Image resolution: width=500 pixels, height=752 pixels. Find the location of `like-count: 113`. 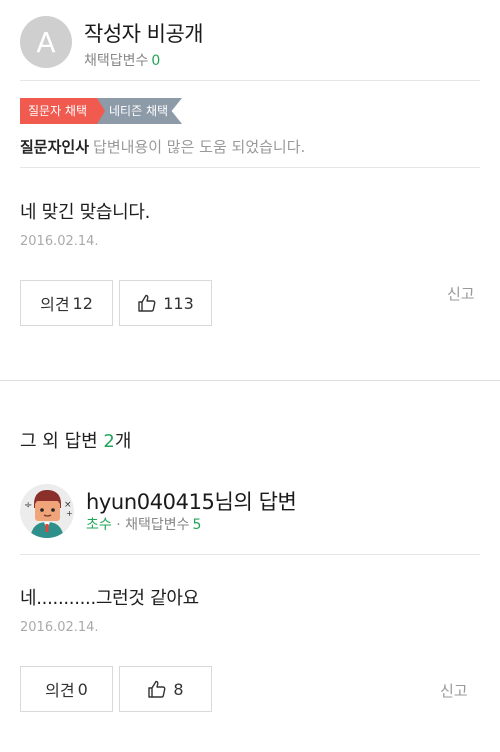

like-count: 113 is located at coordinates (178, 303).